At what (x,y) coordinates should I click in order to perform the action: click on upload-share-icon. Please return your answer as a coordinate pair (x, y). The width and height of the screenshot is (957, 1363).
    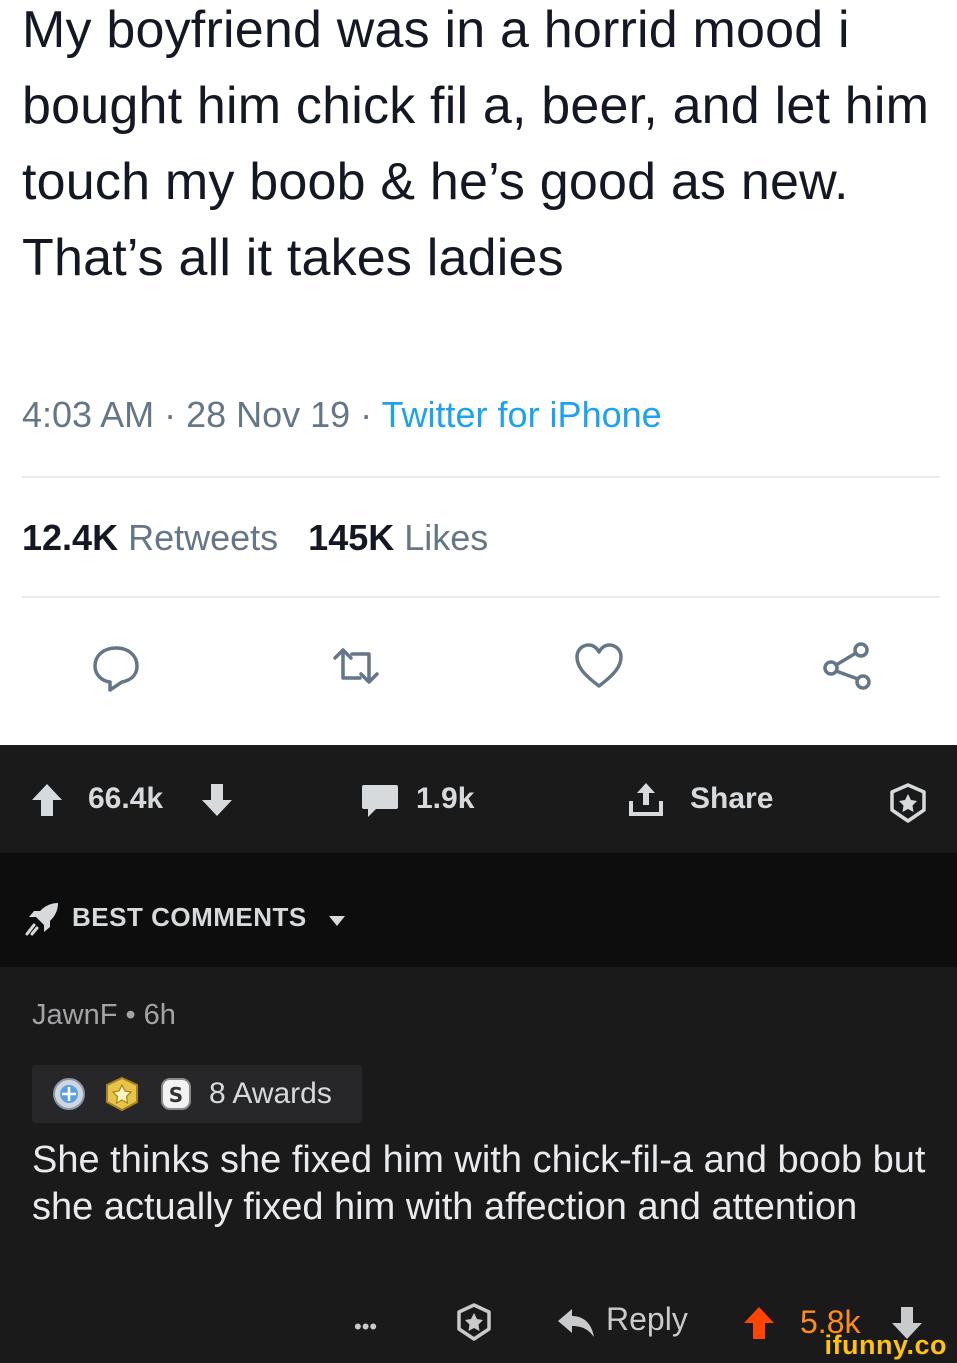
    Looking at the image, I should click on (646, 799).